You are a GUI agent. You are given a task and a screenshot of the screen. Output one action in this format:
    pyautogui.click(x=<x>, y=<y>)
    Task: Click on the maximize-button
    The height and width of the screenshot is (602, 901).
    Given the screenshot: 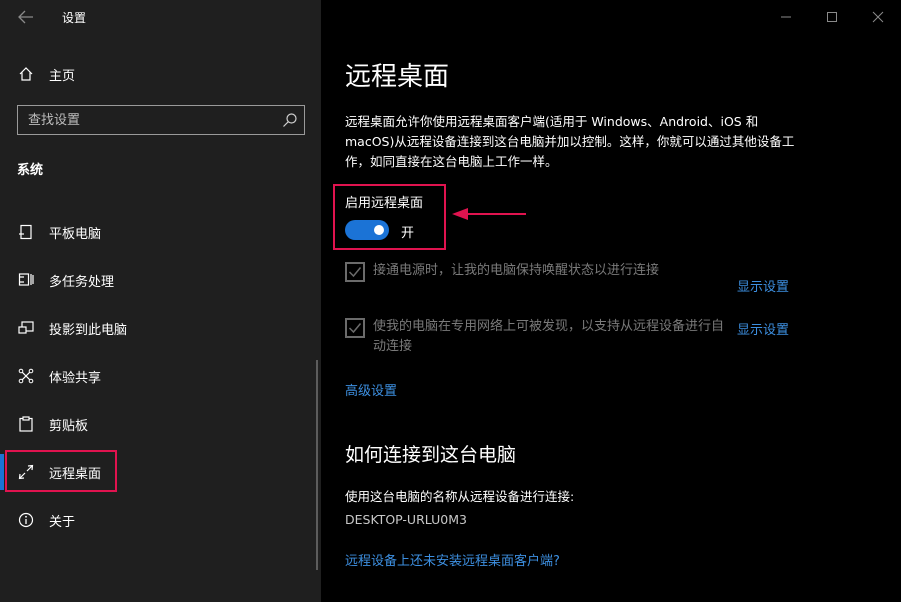 What is the action you would take?
    pyautogui.click(x=832, y=17)
    